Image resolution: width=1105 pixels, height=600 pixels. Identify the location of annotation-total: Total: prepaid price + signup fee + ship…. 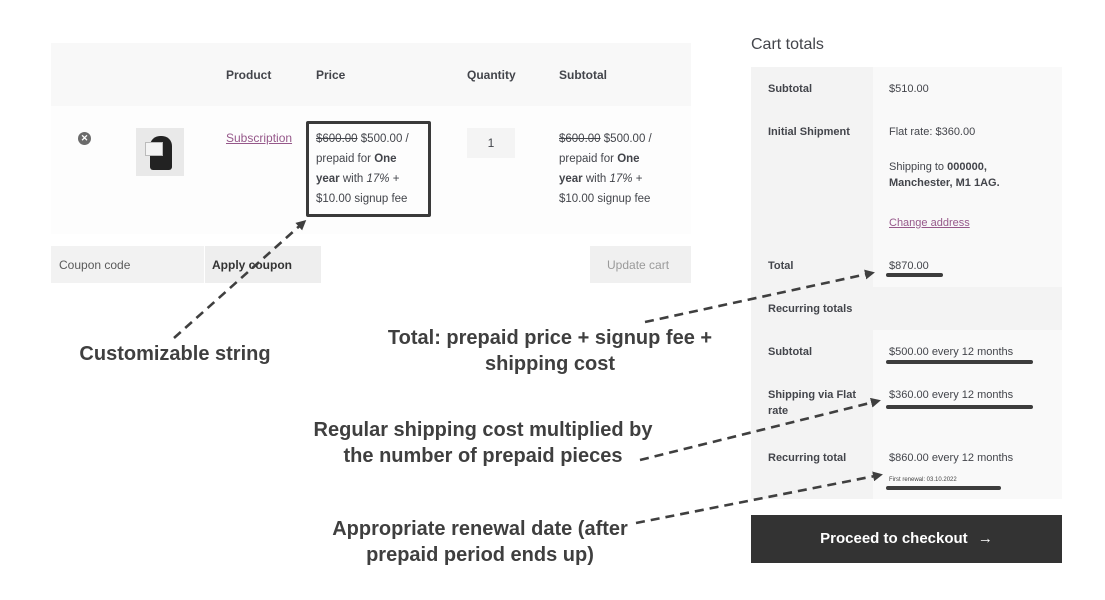
(550, 351).